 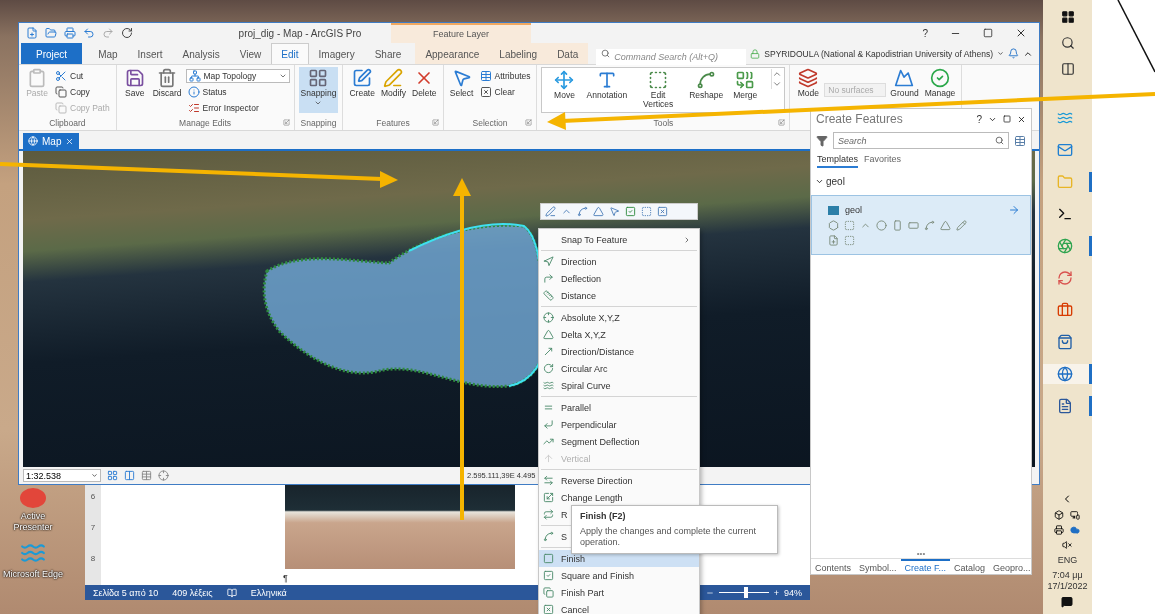 I want to click on time-text: 7:04 μμ, so click(x=1067, y=575).